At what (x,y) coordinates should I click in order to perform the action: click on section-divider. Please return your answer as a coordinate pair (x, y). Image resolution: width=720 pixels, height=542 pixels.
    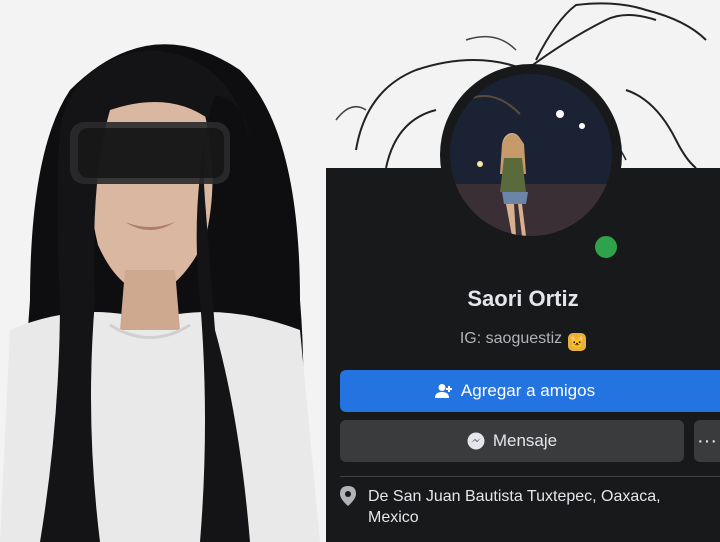
    Looking at the image, I should click on (530, 476).